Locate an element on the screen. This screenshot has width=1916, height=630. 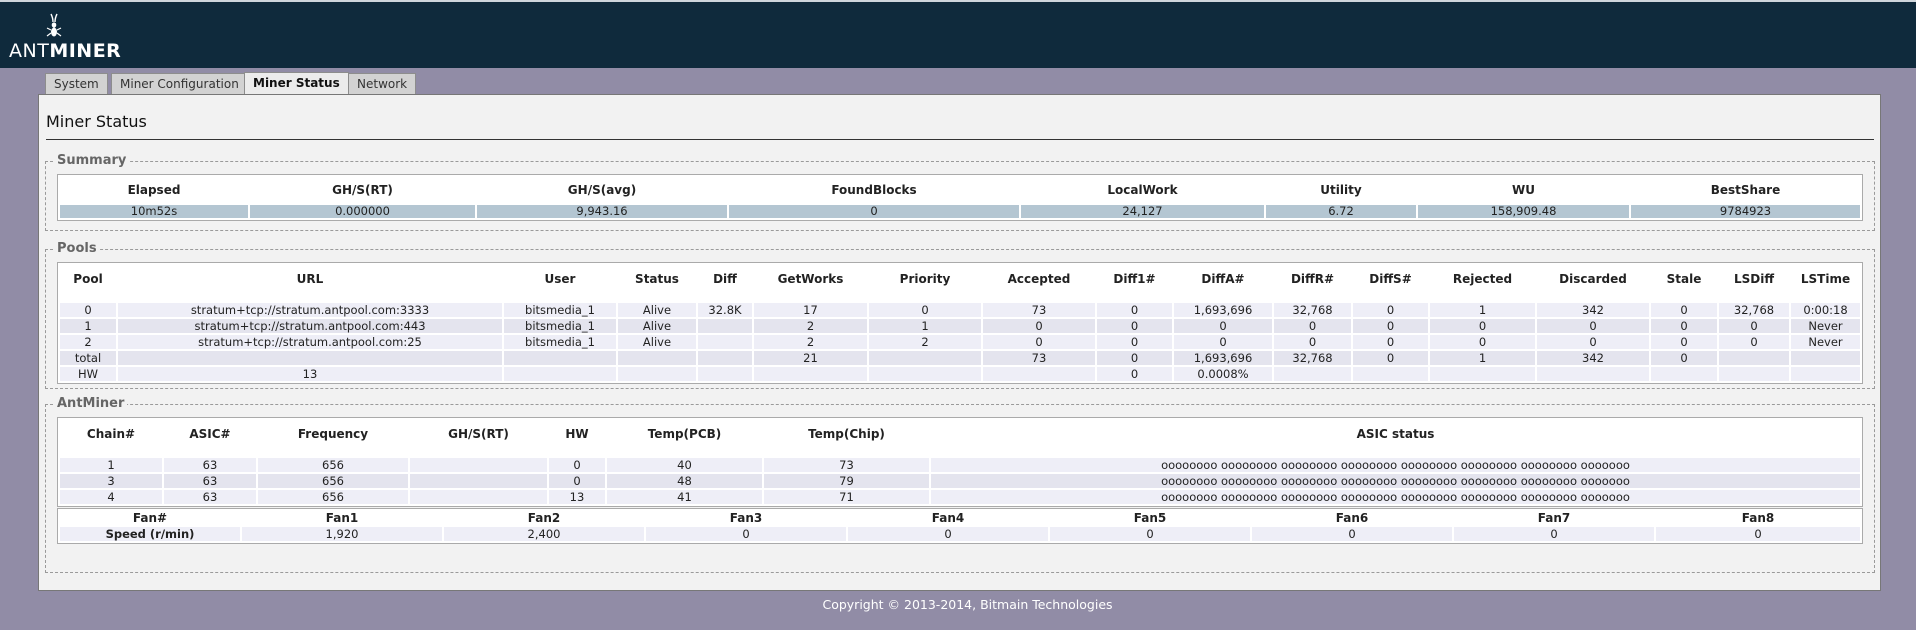
tab-miner-configuration: Miner Configuration is located at coordinates (179, 83).